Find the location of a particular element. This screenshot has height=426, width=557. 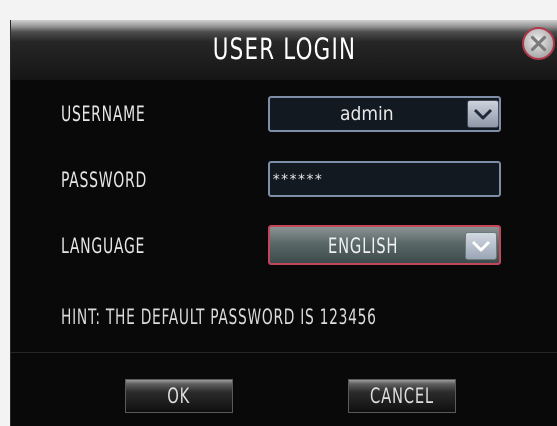

close-icon is located at coordinates (538, 43).